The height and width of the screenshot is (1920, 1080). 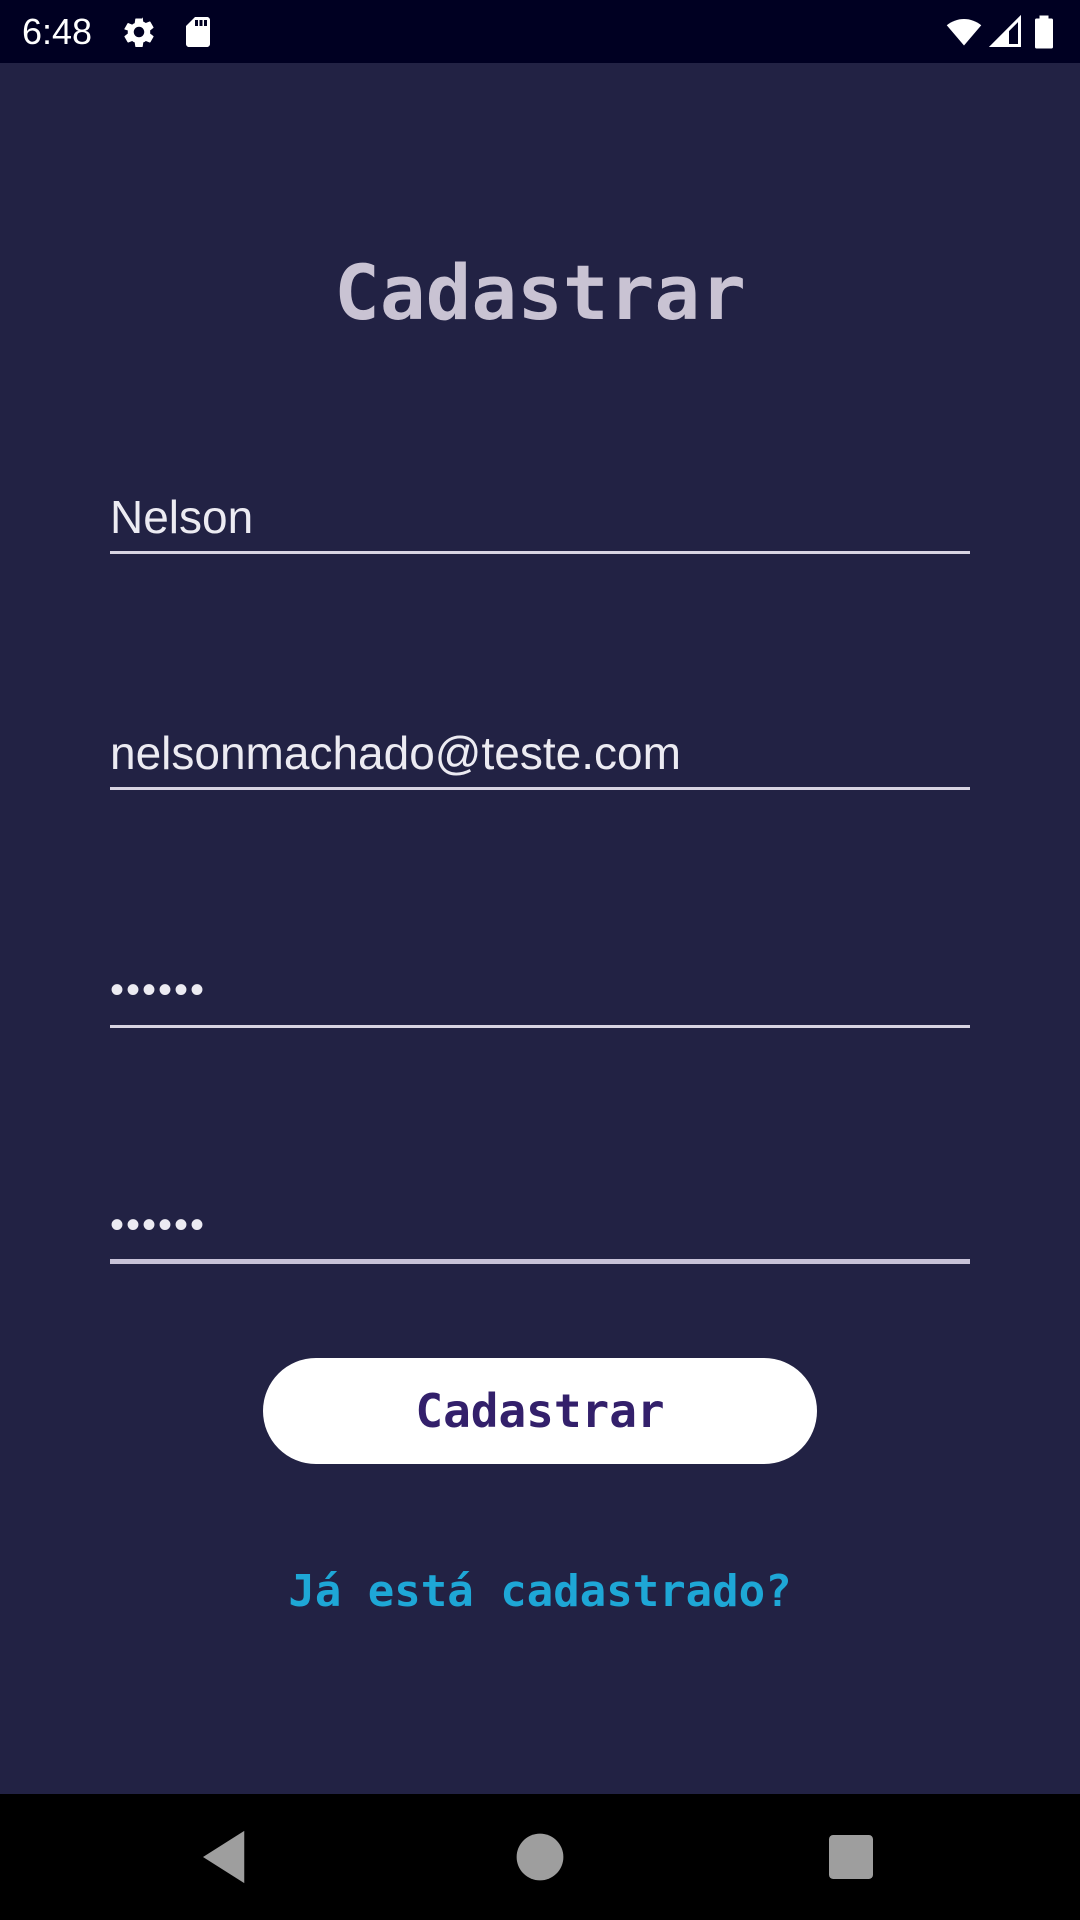 What do you see at coordinates (139, 32) in the screenshot?
I see `gear-icon` at bounding box center [139, 32].